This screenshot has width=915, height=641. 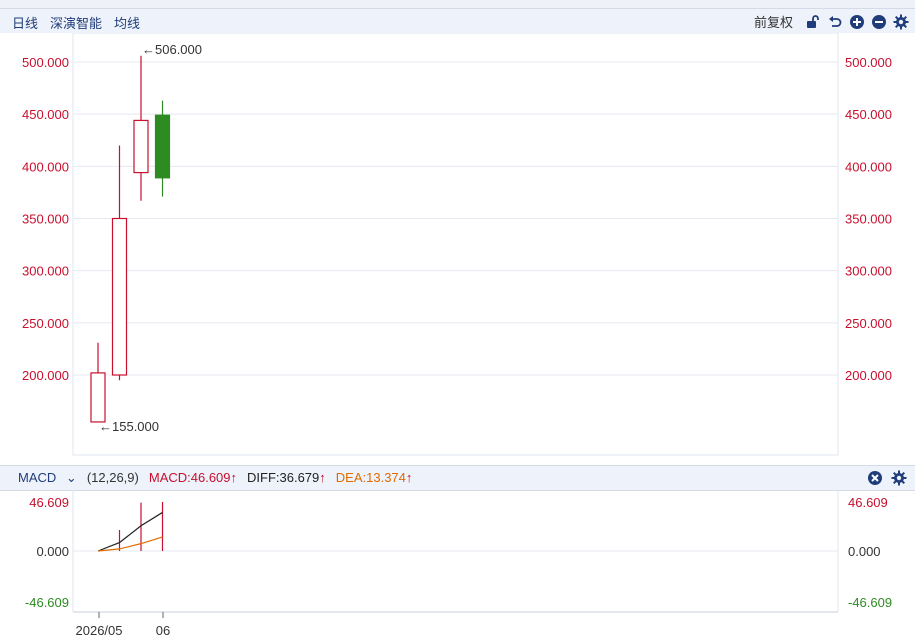 What do you see at coordinates (45, 219) in the screenshot?
I see `price-tick-left: 350.000` at bounding box center [45, 219].